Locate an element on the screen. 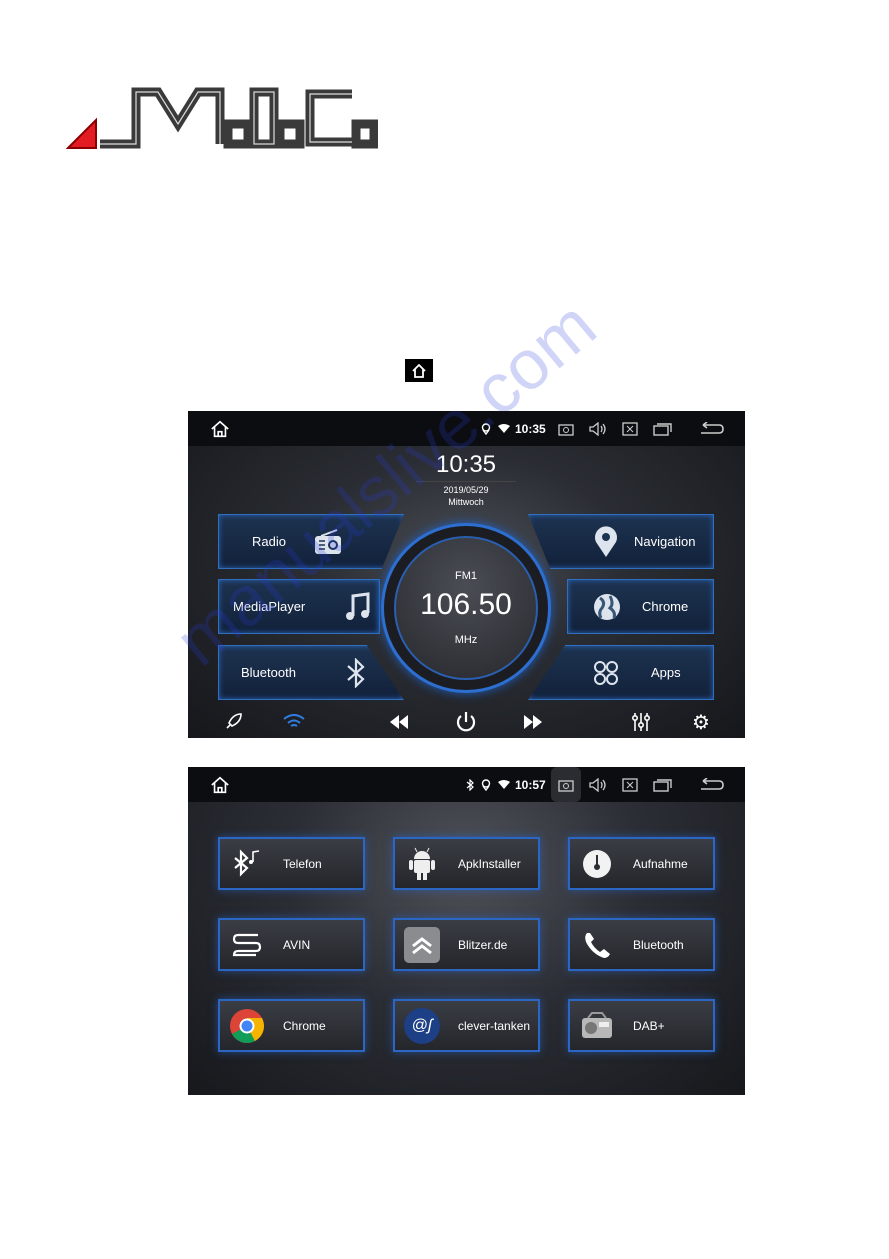 The width and height of the screenshot is (889, 1259). equalizer-icon is located at coordinates (641, 722).